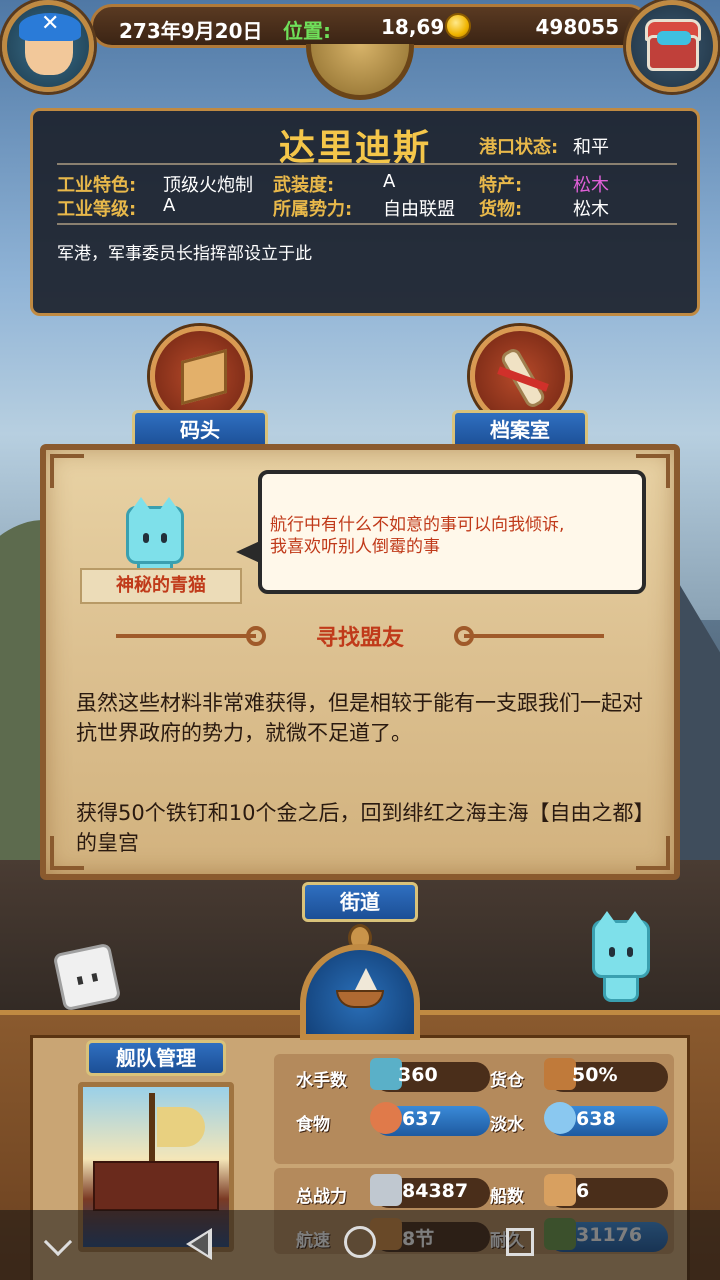  I want to click on flourish-right, so click(529, 636).